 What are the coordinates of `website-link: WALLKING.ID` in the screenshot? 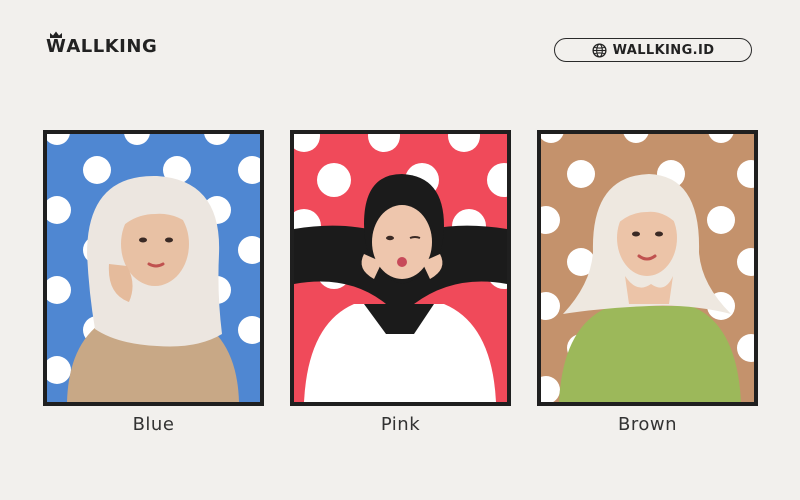 It's located at (653, 50).